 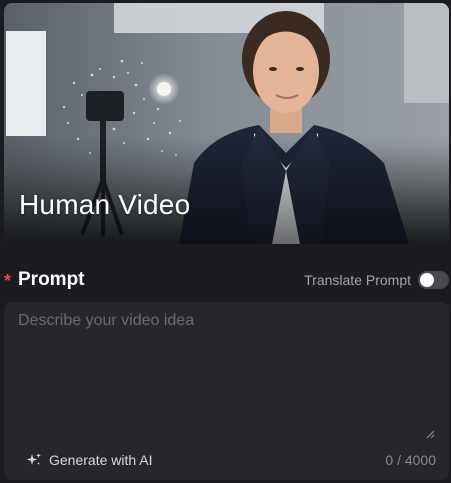 I want to click on translate-prompt-toggle, so click(x=433, y=280).